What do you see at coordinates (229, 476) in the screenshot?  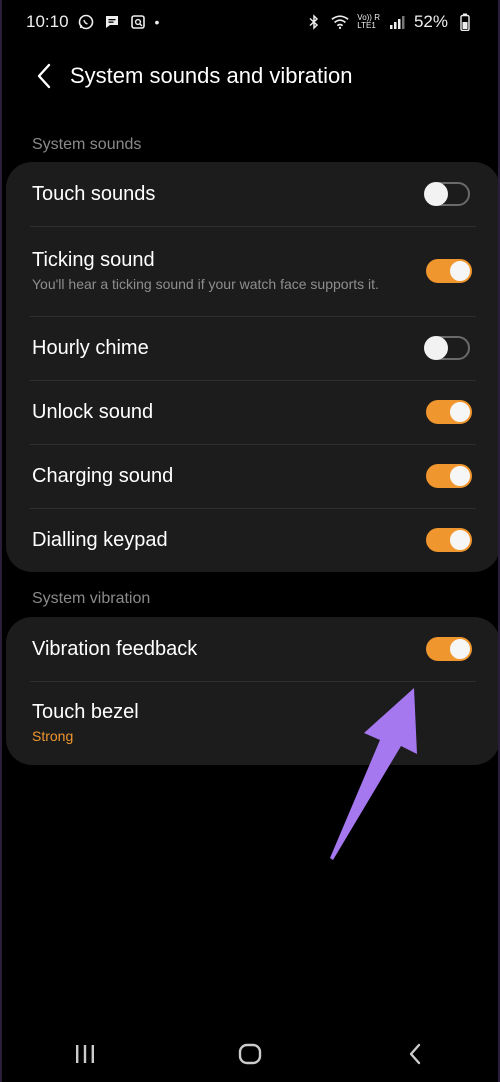 I see `setting-text: Charging sound` at bounding box center [229, 476].